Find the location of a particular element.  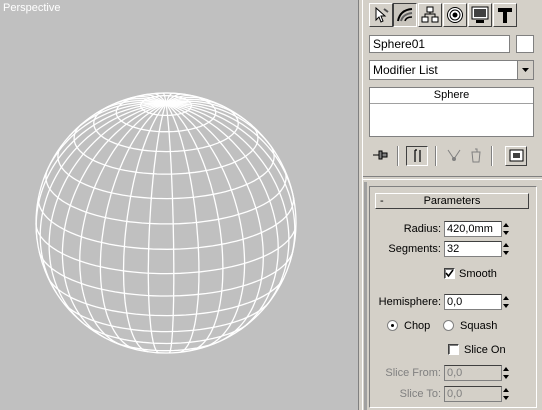

hammer-icon is located at coordinates (505, 15).